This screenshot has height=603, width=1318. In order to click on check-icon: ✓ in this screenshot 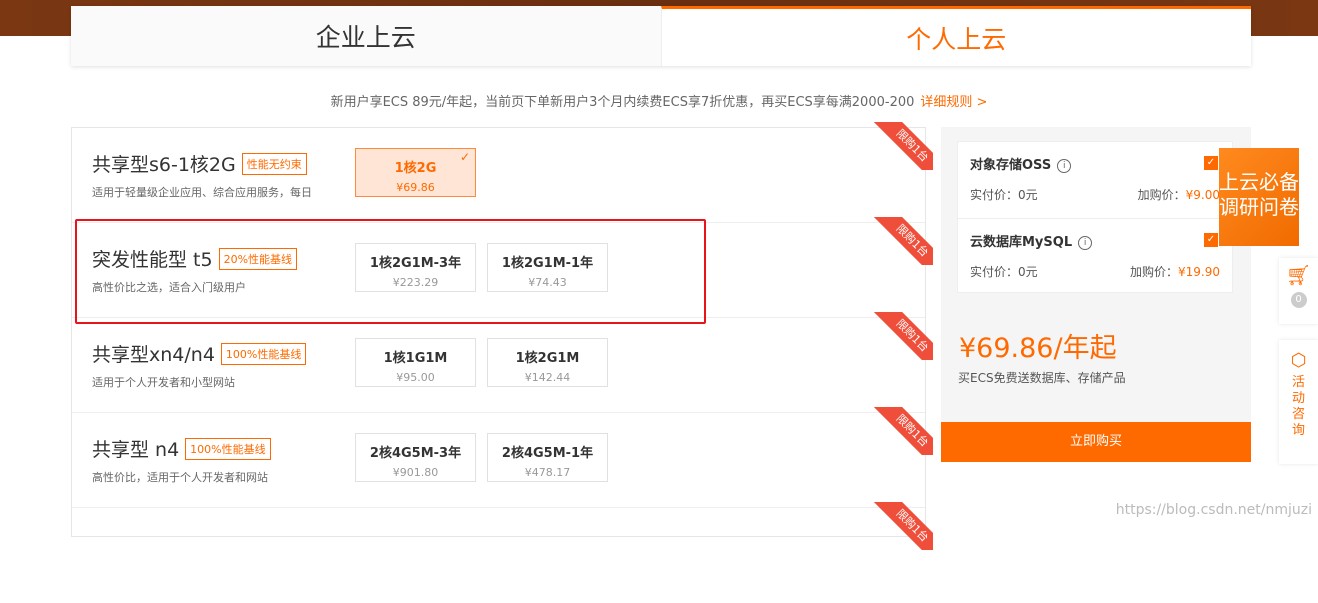, I will do `click(464, 157)`.